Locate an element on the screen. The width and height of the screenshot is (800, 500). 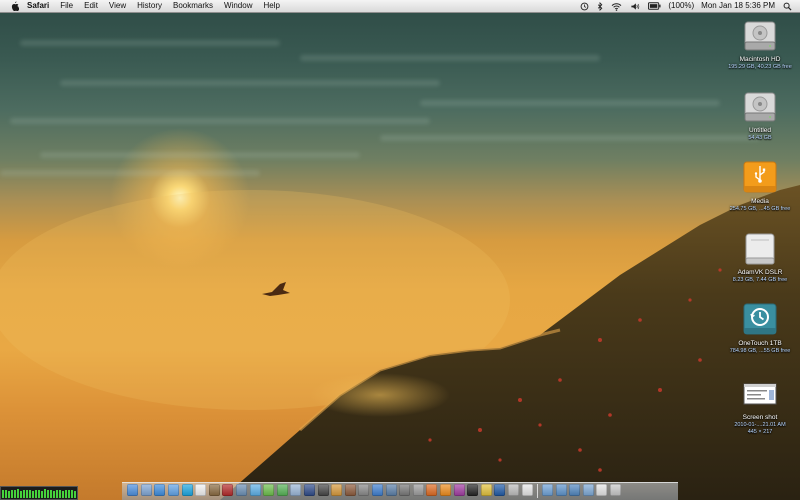
dock-disk-utility-icon is located at coordinates (513, 490).